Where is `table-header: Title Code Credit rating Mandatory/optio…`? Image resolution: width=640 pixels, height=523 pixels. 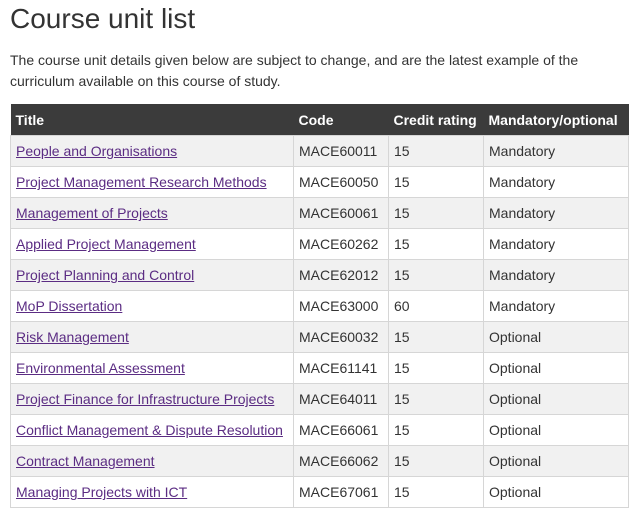 table-header: Title Code Credit rating Mandatory/optio… is located at coordinates (319, 120).